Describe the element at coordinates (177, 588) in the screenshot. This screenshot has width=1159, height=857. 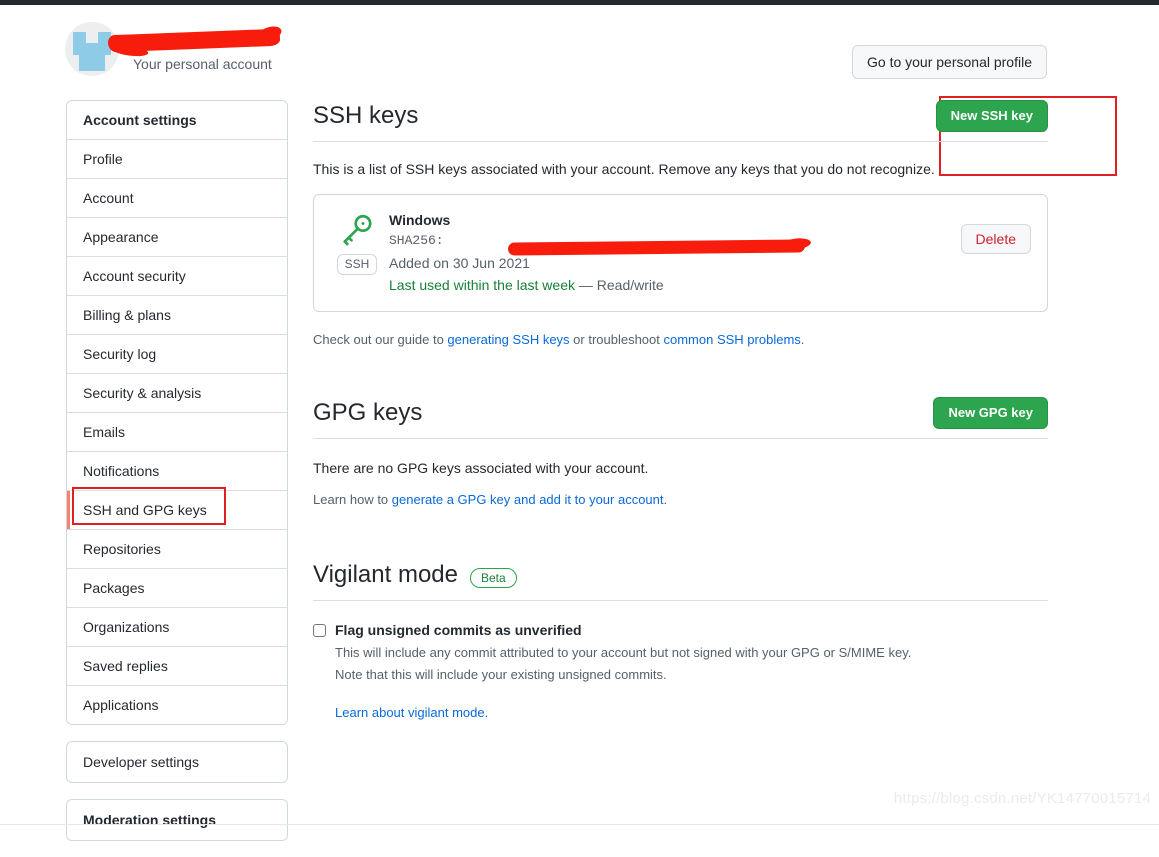
I see `sidebar-item-packages: Packages` at that location.